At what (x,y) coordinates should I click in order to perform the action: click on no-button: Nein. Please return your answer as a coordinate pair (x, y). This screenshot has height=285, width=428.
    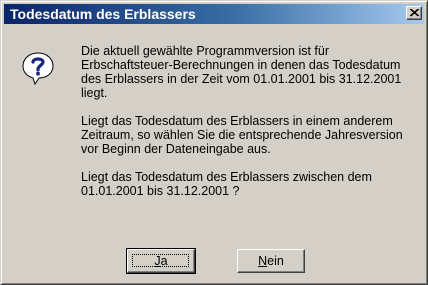
    Looking at the image, I should click on (271, 261).